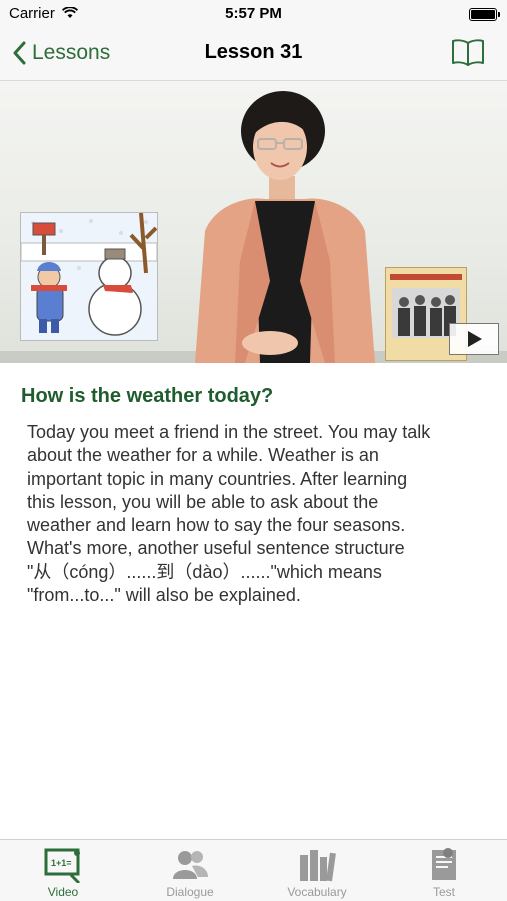 The image size is (507, 901). What do you see at coordinates (190, 892) in the screenshot?
I see `tab-label: Dialogue` at bounding box center [190, 892].